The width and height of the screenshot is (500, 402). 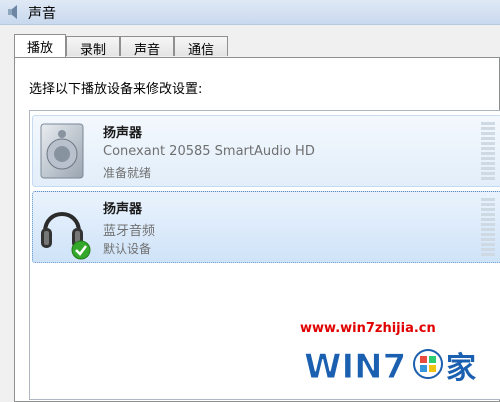 What do you see at coordinates (201, 47) in the screenshot?
I see `tab-communications: 通信` at bounding box center [201, 47].